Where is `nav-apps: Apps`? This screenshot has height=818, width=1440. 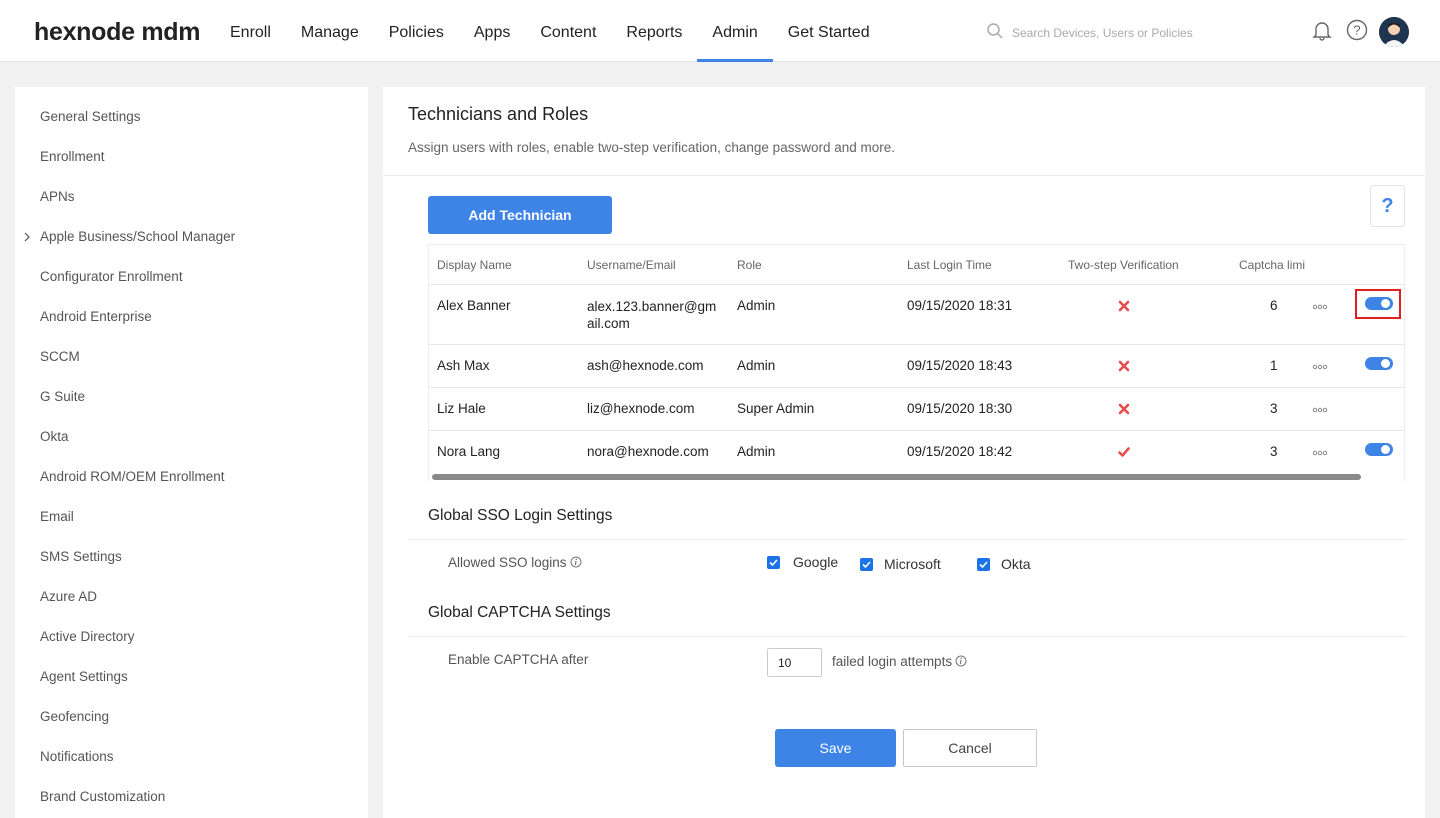 nav-apps: Apps is located at coordinates (492, 31).